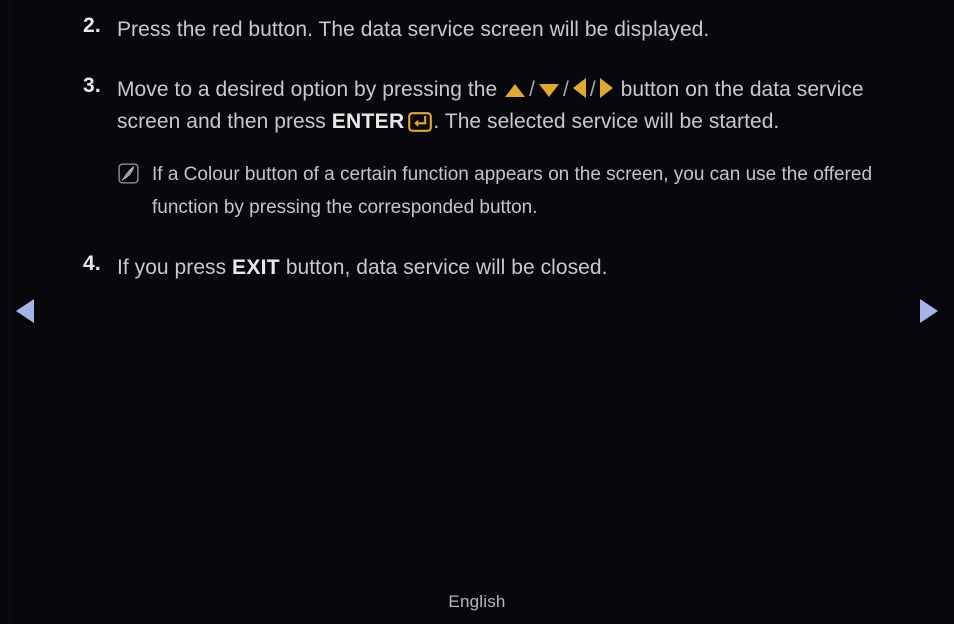 The width and height of the screenshot is (954, 624). What do you see at coordinates (175, 267) in the screenshot?
I see `step4-text-before-bold: If you press` at bounding box center [175, 267].